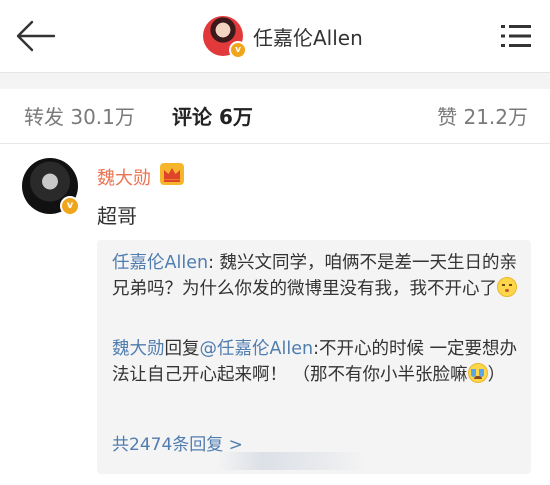  What do you see at coordinates (124, 177) in the screenshot?
I see `comment-author: 魏大勋` at bounding box center [124, 177].